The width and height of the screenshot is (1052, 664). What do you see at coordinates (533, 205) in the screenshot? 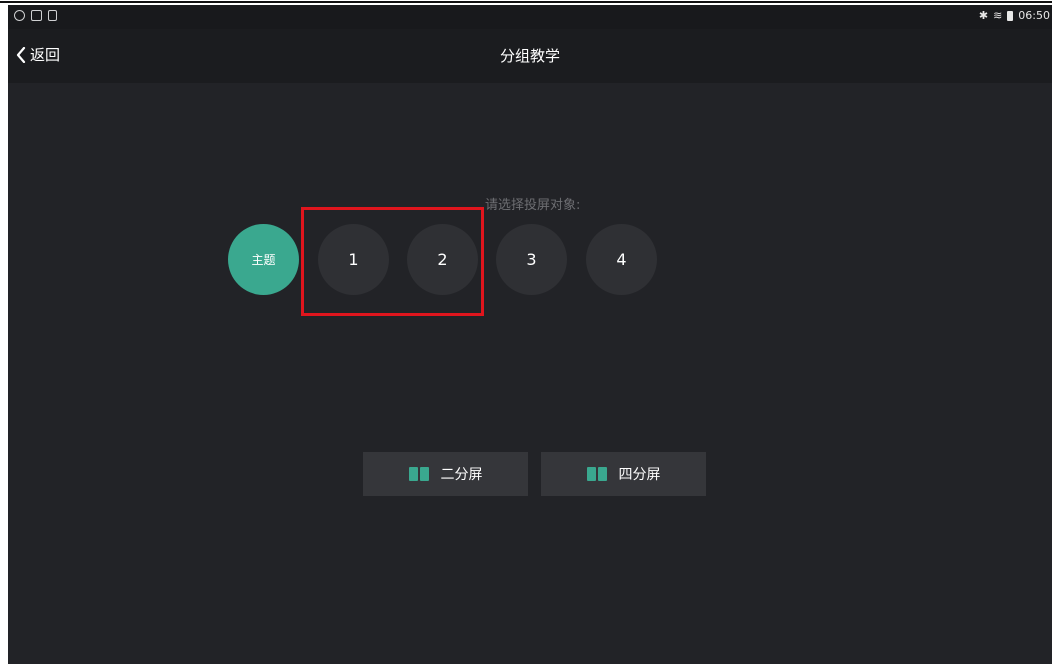
I see `select-target-prompt: 请选择投屏对象:` at bounding box center [533, 205].